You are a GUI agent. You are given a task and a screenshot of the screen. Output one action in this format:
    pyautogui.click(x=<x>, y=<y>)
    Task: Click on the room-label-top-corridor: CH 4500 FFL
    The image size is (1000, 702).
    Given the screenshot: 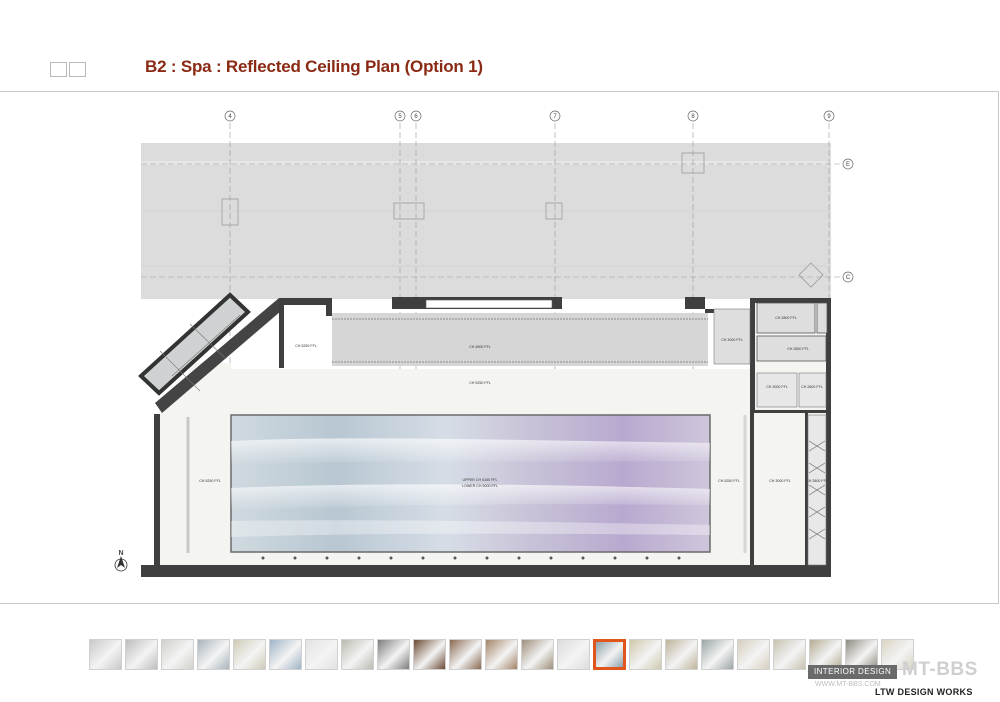 What is the action you would take?
    pyautogui.click(x=480, y=347)
    